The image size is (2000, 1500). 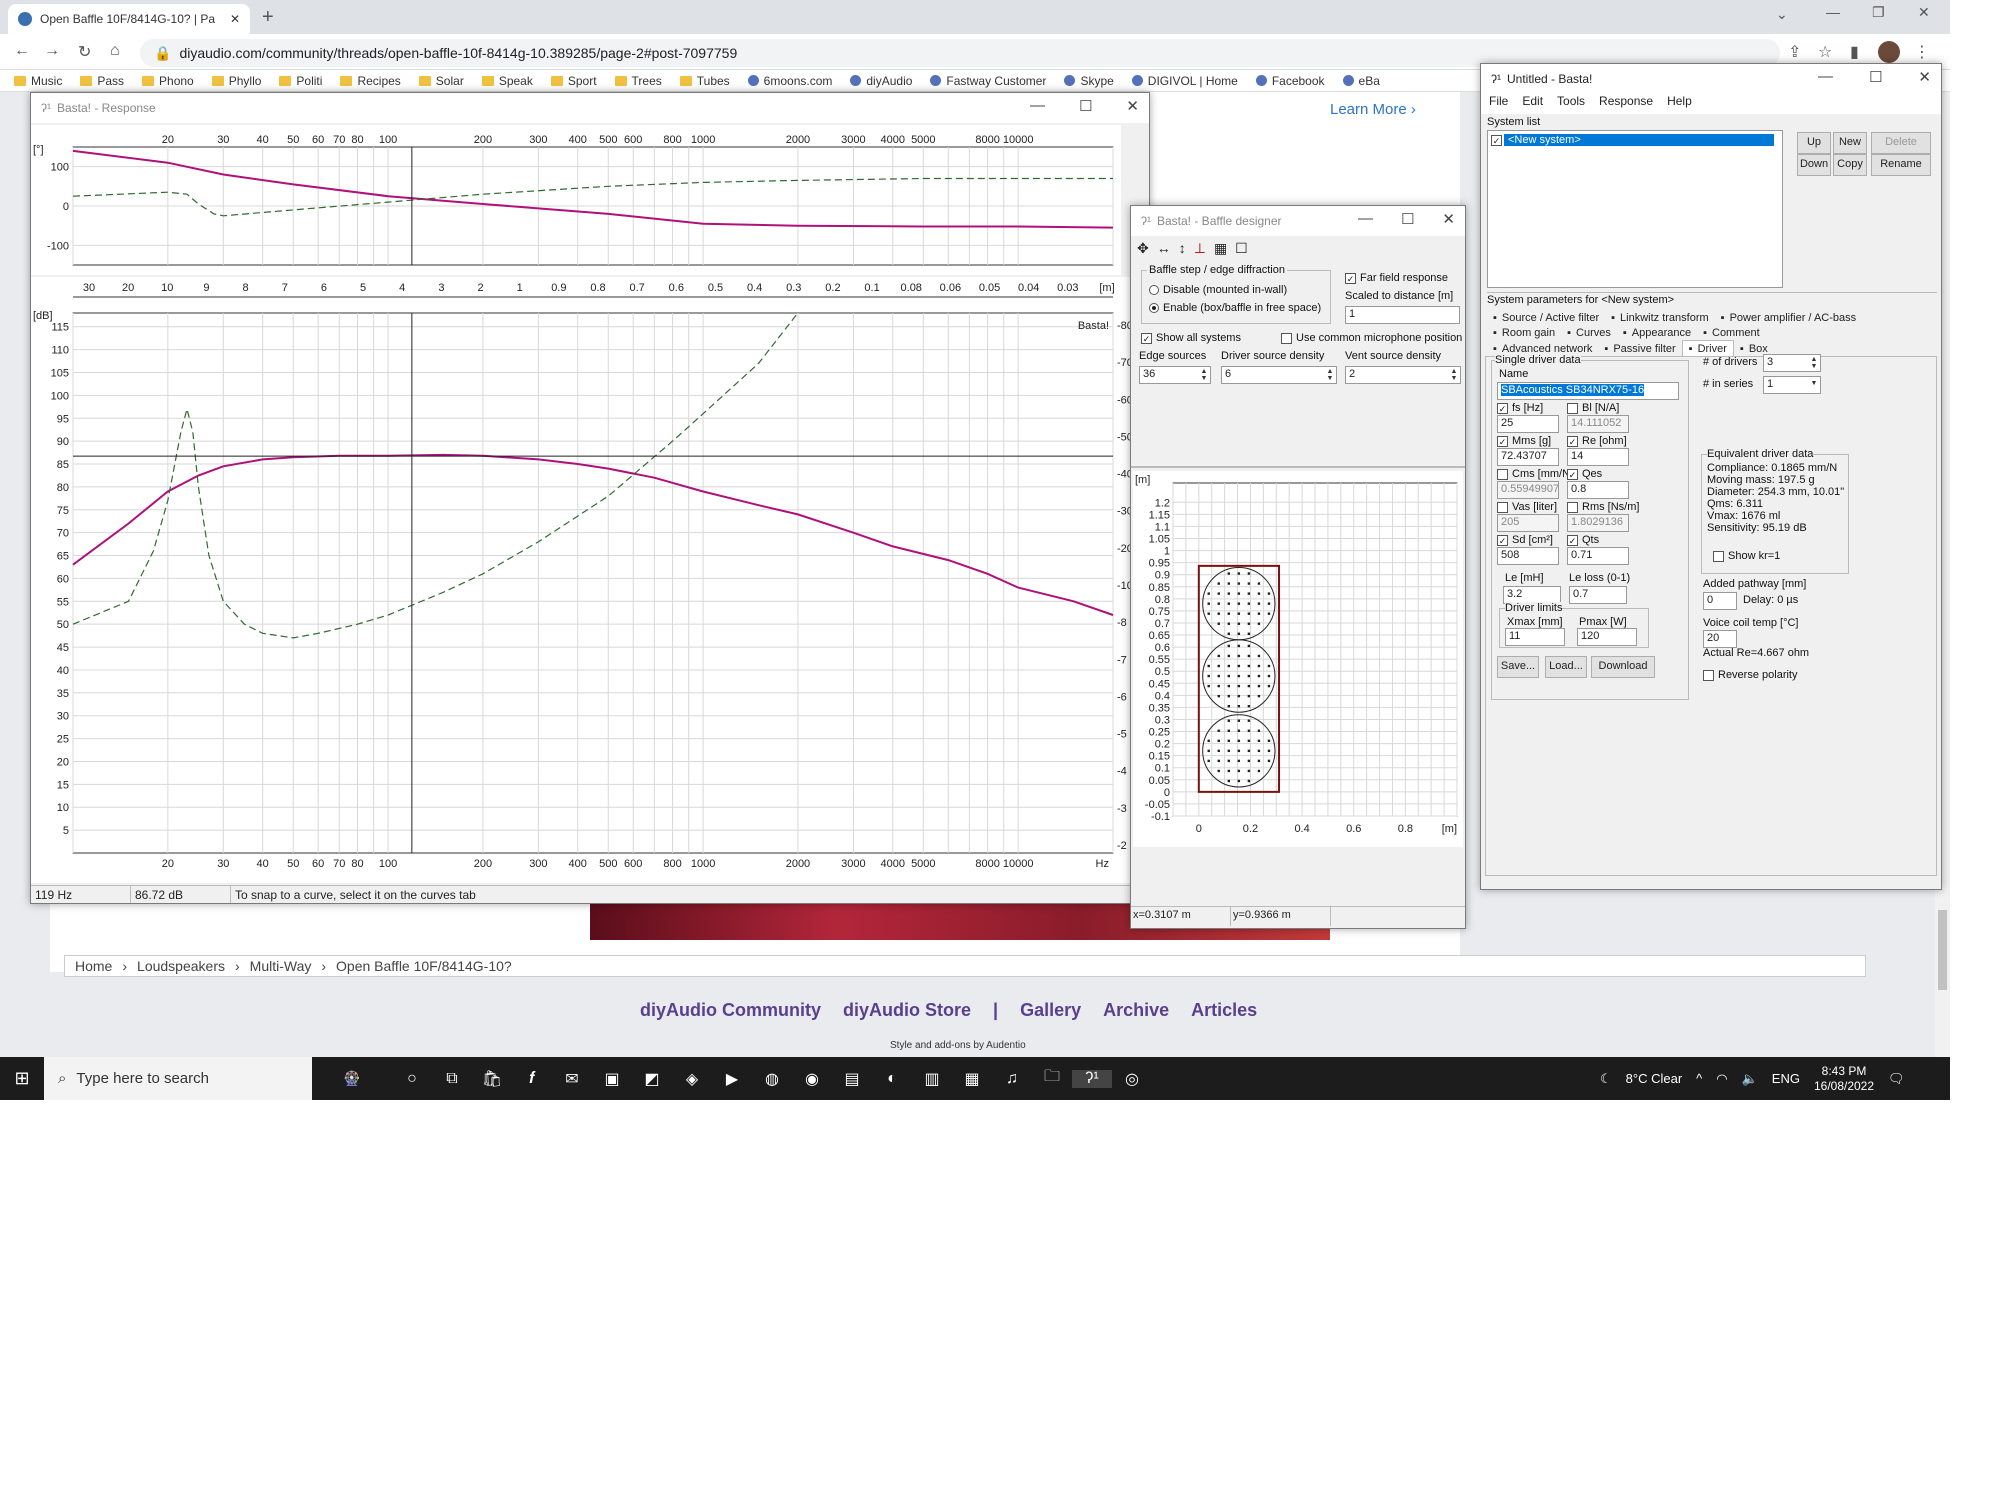 What do you see at coordinates (38, 81) in the screenshot?
I see `bookmark-item: Music` at bounding box center [38, 81].